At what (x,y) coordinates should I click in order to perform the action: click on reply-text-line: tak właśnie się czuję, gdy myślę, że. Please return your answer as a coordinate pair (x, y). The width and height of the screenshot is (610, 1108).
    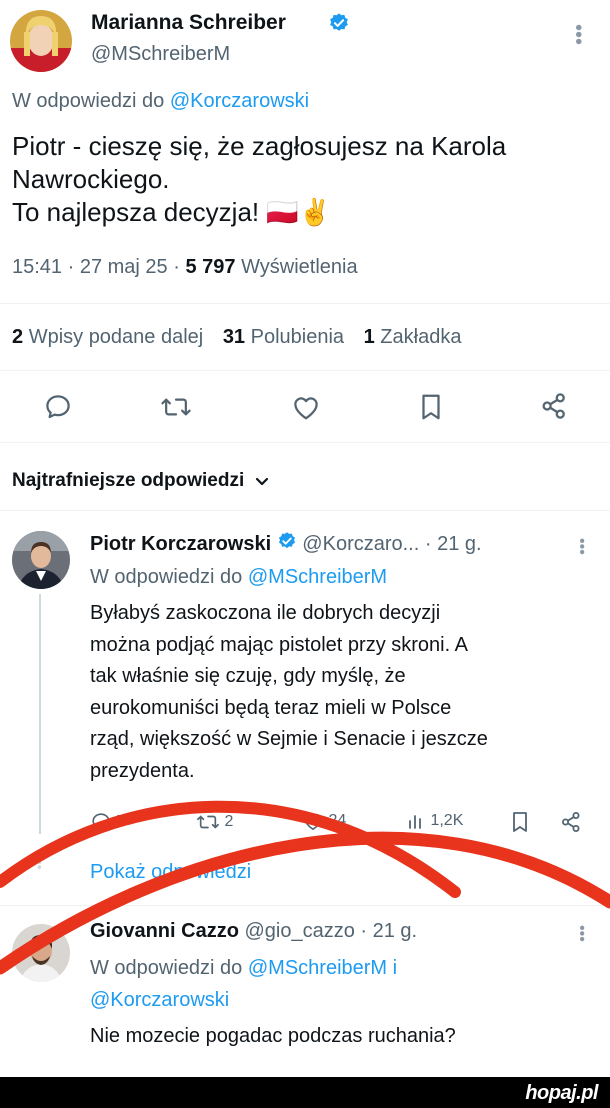
    Looking at the image, I should click on (248, 676).